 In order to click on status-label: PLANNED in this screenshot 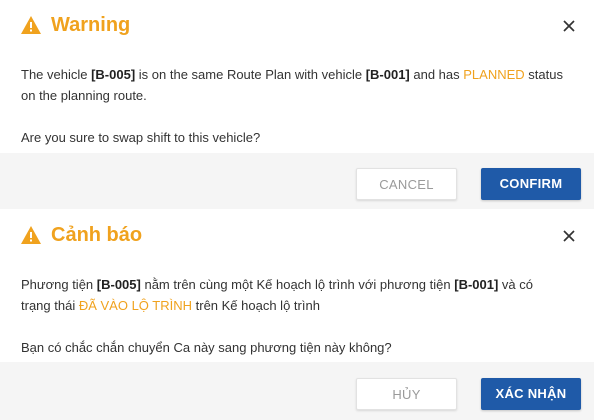, I will do `click(494, 74)`.